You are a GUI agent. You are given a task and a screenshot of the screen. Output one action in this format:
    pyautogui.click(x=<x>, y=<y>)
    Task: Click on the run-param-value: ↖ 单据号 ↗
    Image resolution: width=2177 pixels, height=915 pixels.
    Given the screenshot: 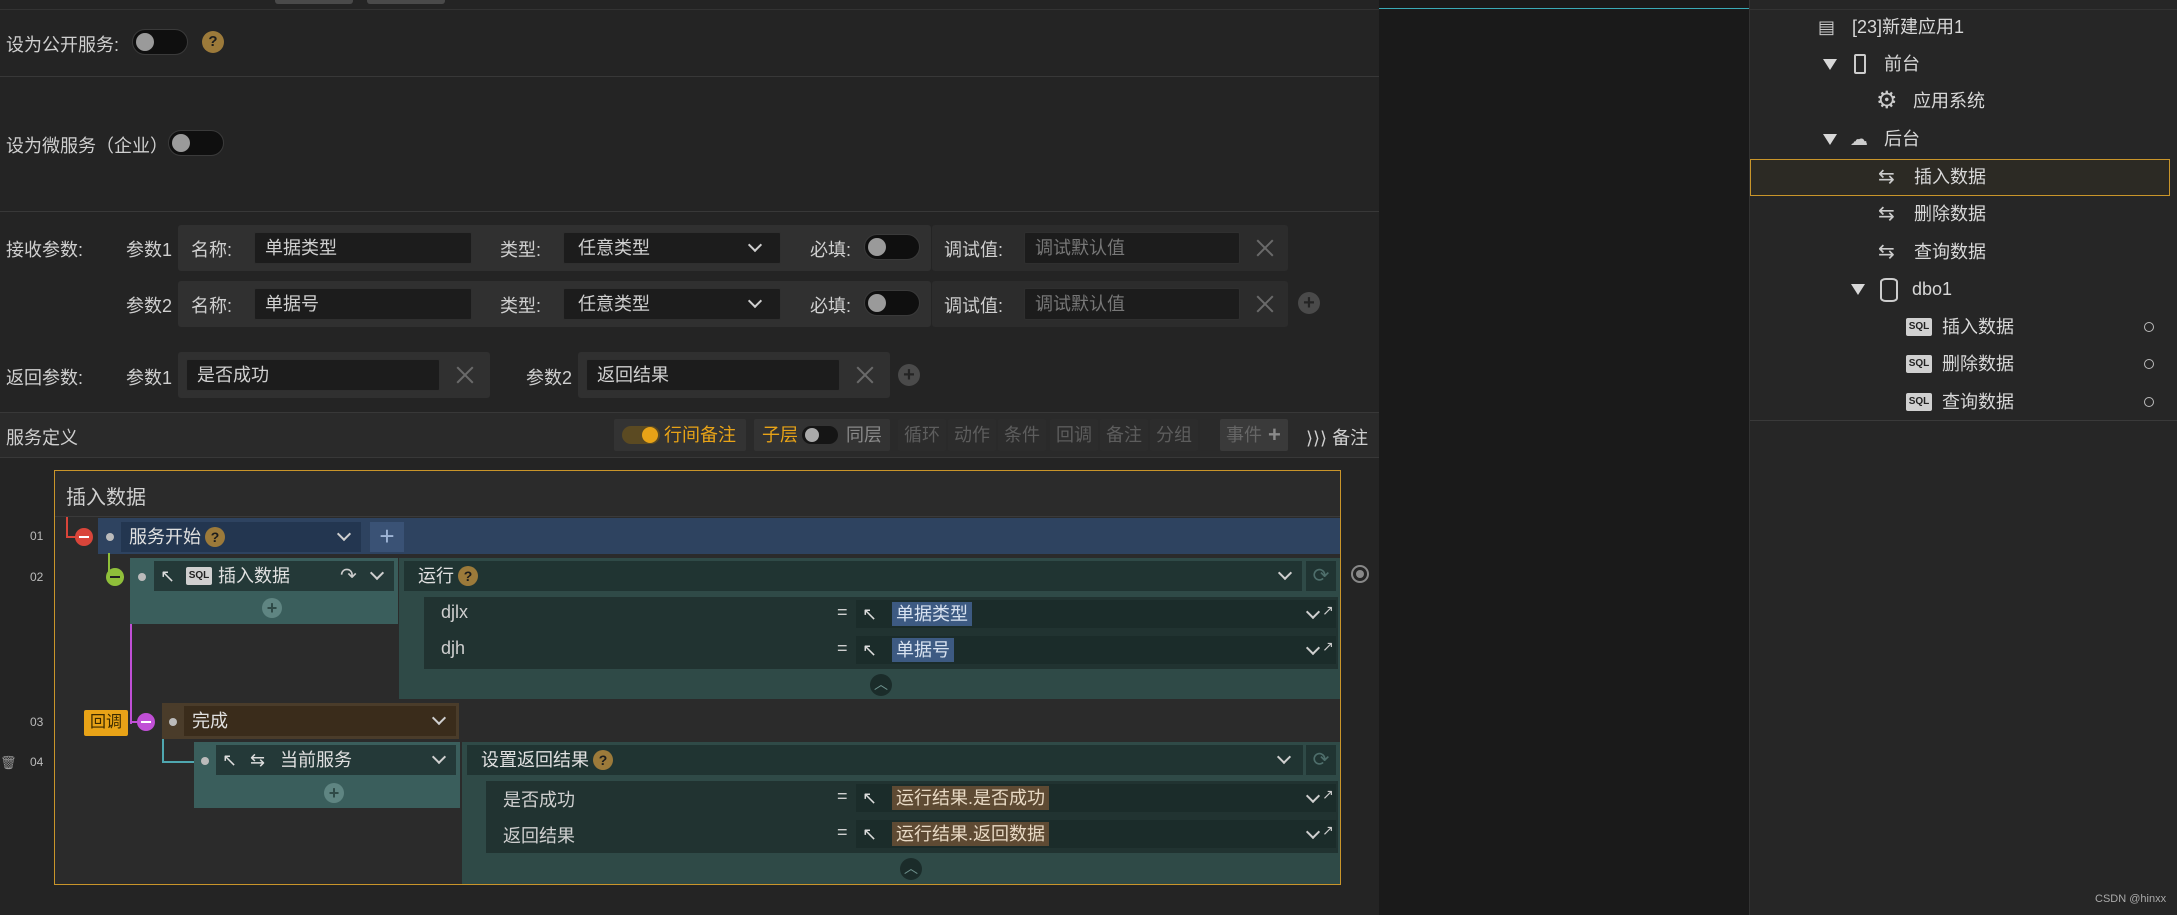 What is the action you would take?
    pyautogui.click(x=1096, y=650)
    